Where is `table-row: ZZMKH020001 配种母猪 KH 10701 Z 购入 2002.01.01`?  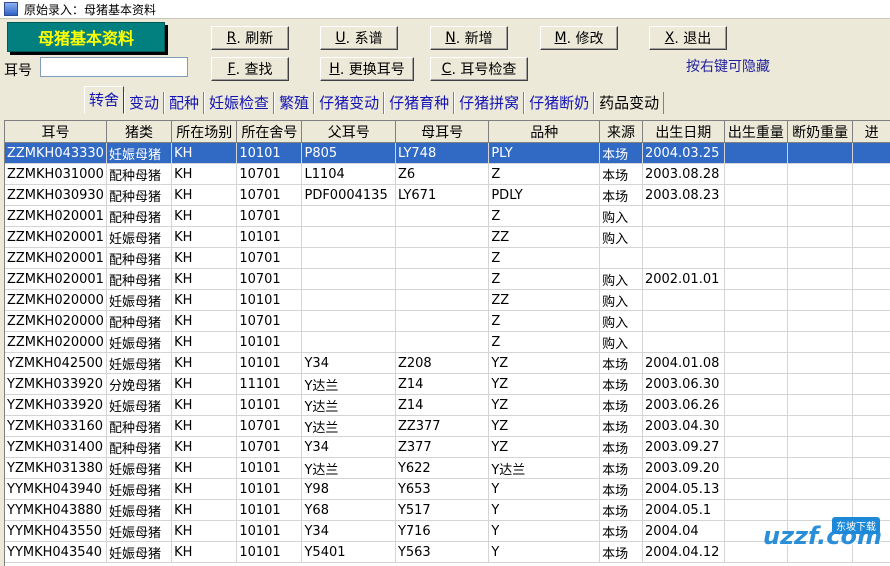
table-row: ZZMKH020001 配种母猪 KH 10701 Z 购入 2002.01.01 is located at coordinates (447, 279).